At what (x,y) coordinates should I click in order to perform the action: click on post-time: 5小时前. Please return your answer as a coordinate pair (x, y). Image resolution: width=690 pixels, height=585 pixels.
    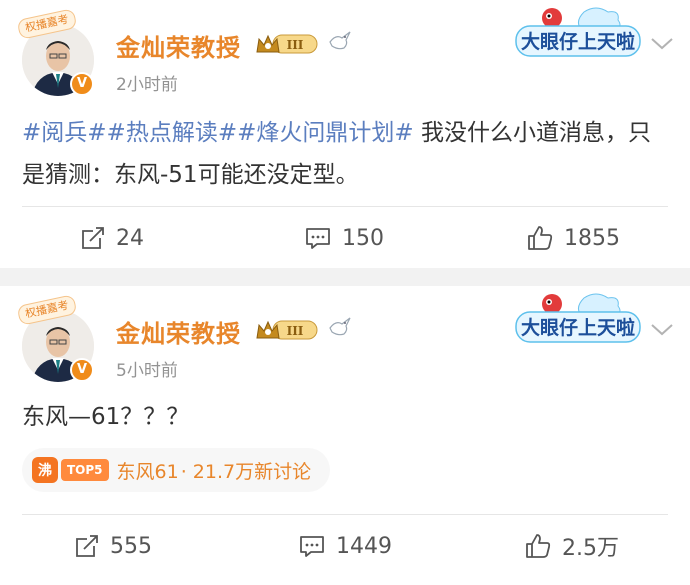
    Looking at the image, I should click on (147, 371).